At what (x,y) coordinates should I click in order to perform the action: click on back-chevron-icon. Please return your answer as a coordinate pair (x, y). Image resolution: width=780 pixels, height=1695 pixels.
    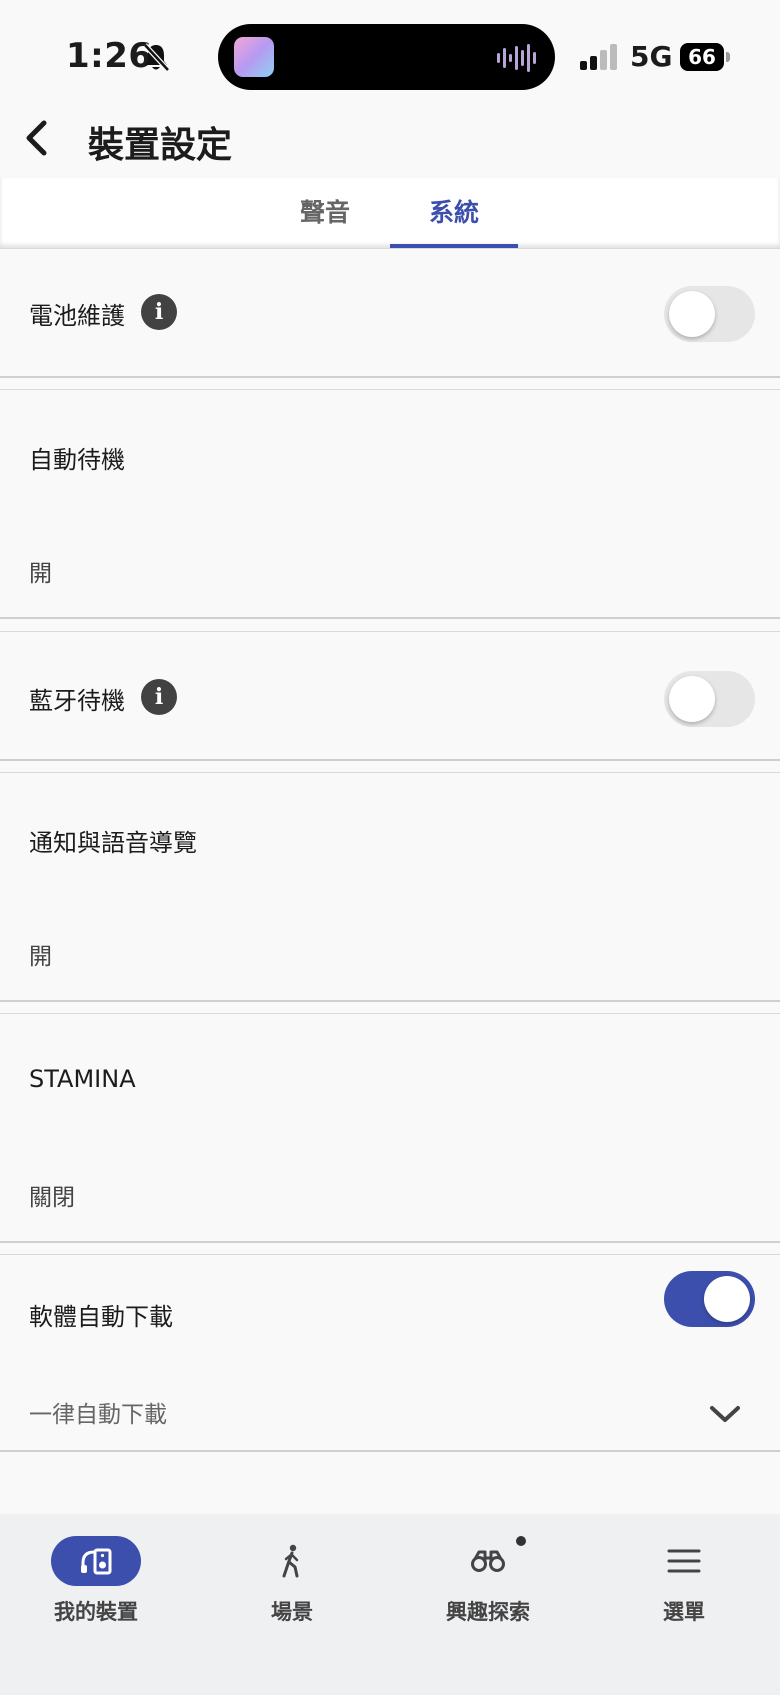
    Looking at the image, I should click on (37, 138).